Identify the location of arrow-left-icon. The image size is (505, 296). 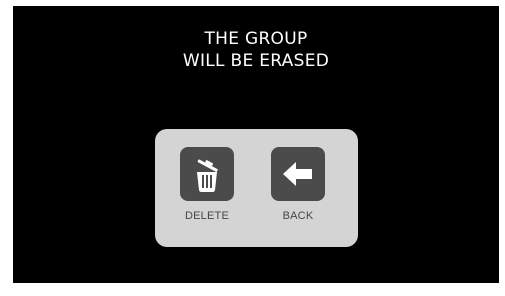
(297, 174).